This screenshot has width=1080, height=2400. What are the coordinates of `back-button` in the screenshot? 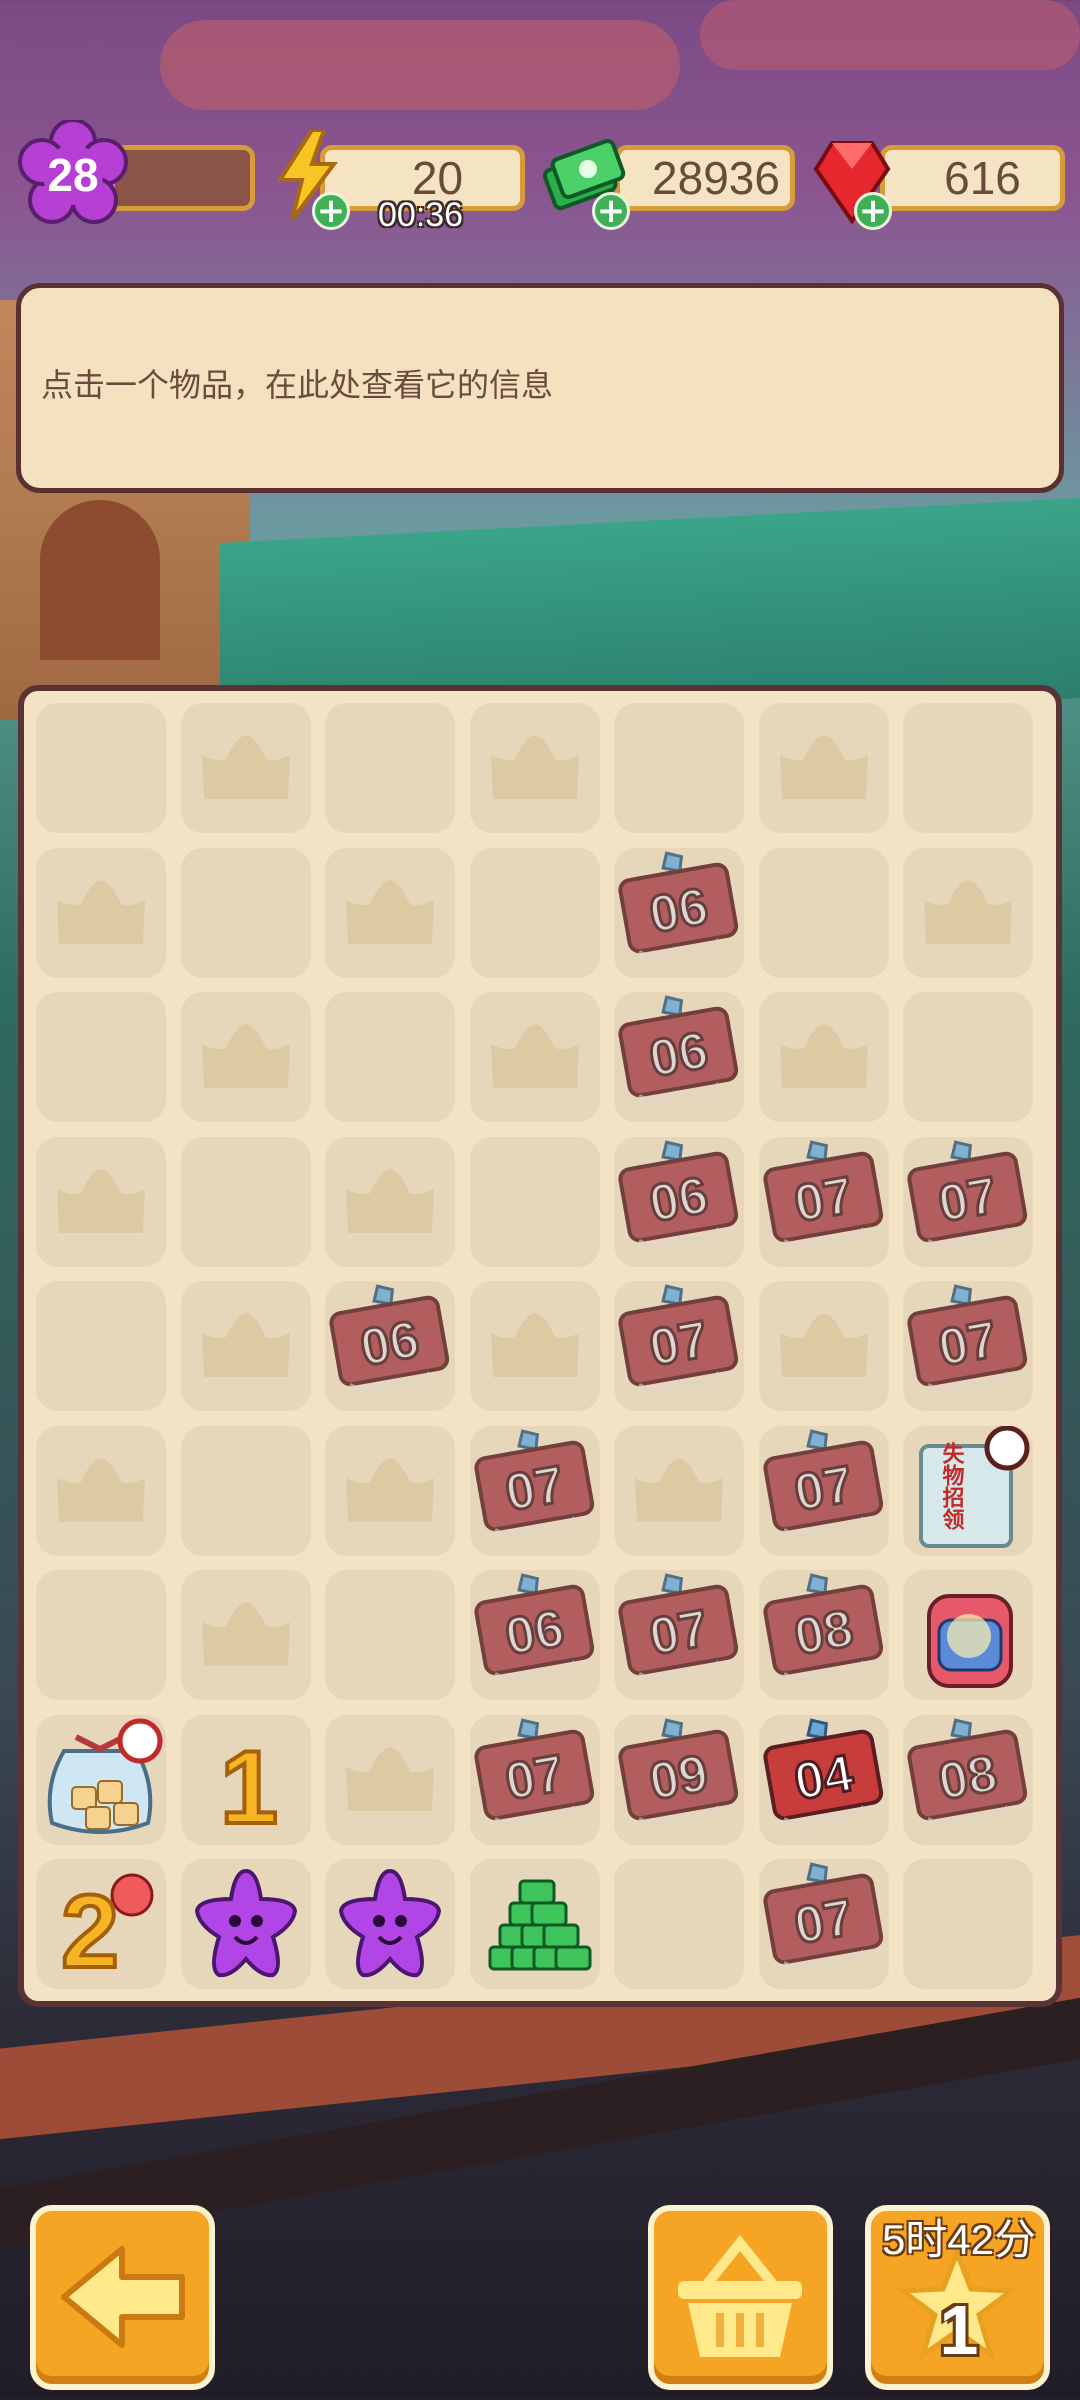 It's located at (122, 2297).